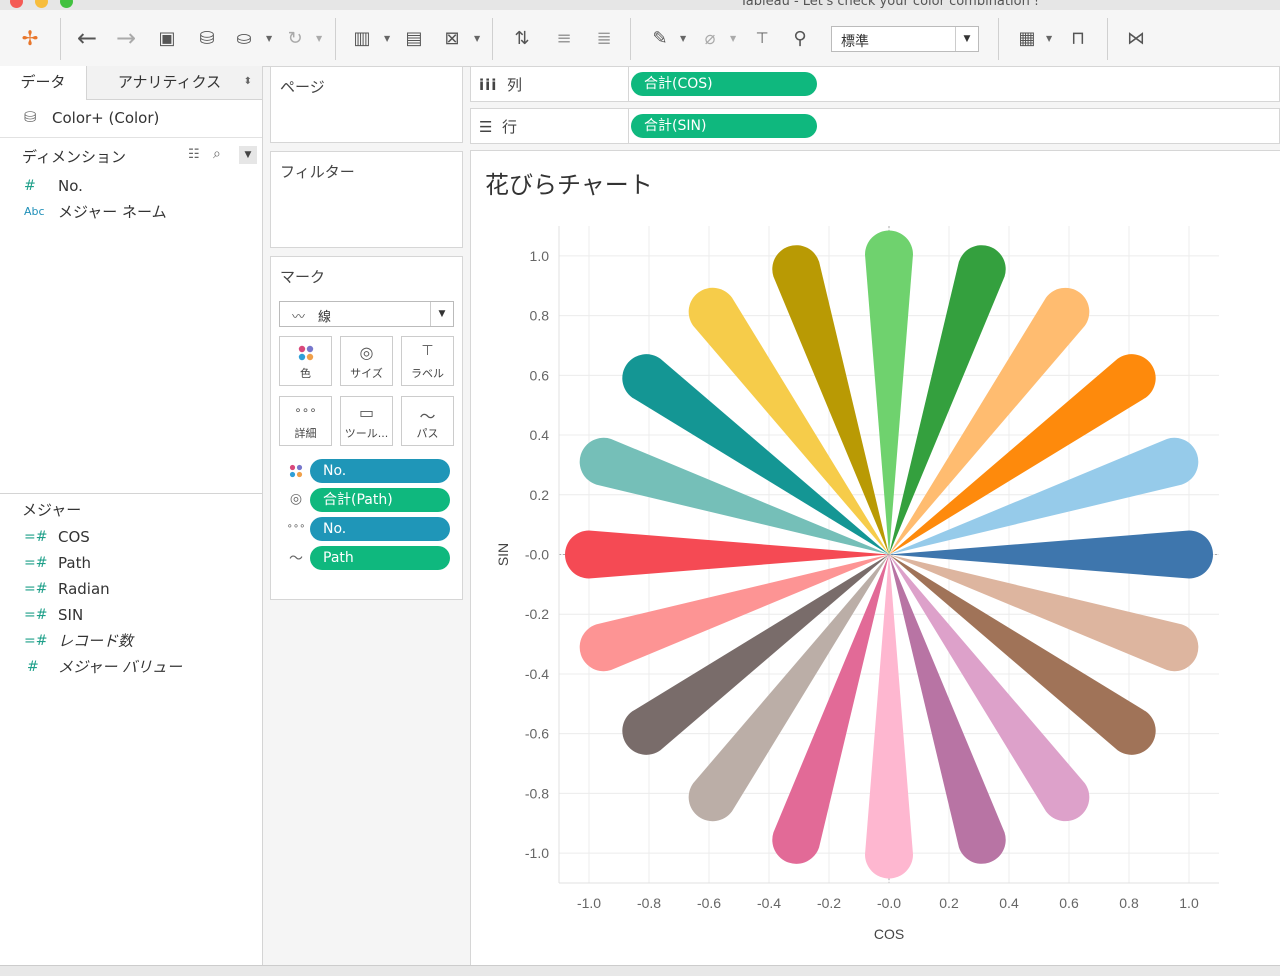 This screenshot has width=1280, height=976. Describe the element at coordinates (366, 199) in the screenshot. I see `filters-shelf: フィルター` at that location.